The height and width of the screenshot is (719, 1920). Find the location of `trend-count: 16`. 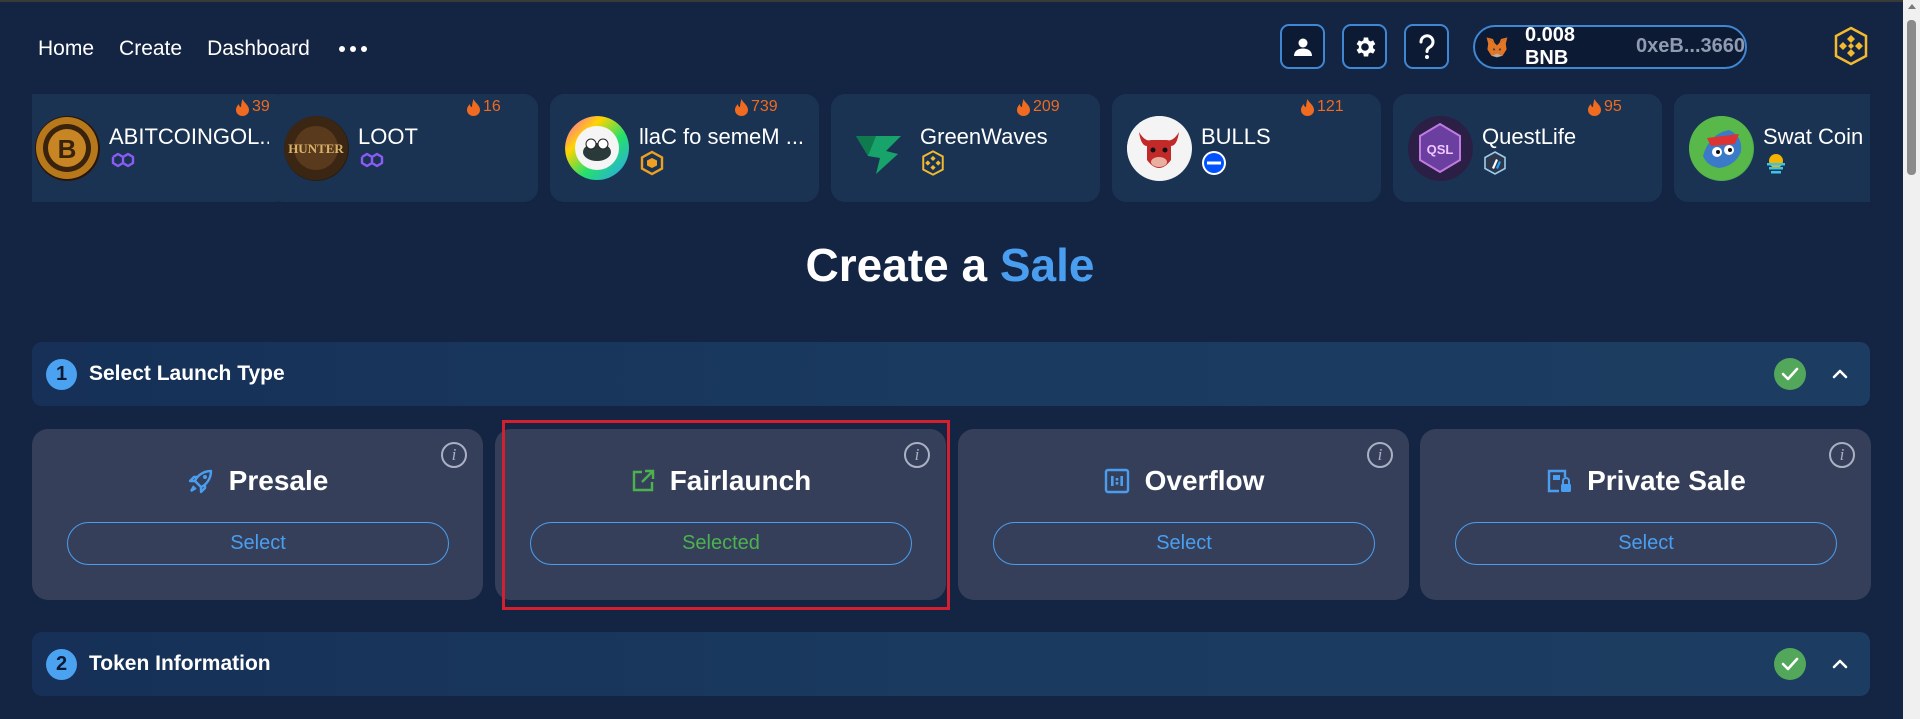

trend-count: 16 is located at coordinates (484, 107).